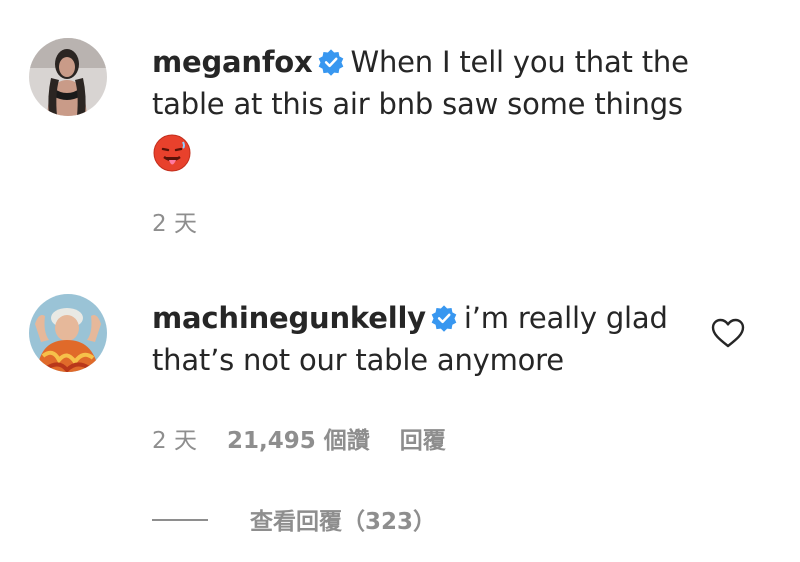 The image size is (800, 562). What do you see at coordinates (232, 62) in the screenshot?
I see `username-link: meganfox` at bounding box center [232, 62].